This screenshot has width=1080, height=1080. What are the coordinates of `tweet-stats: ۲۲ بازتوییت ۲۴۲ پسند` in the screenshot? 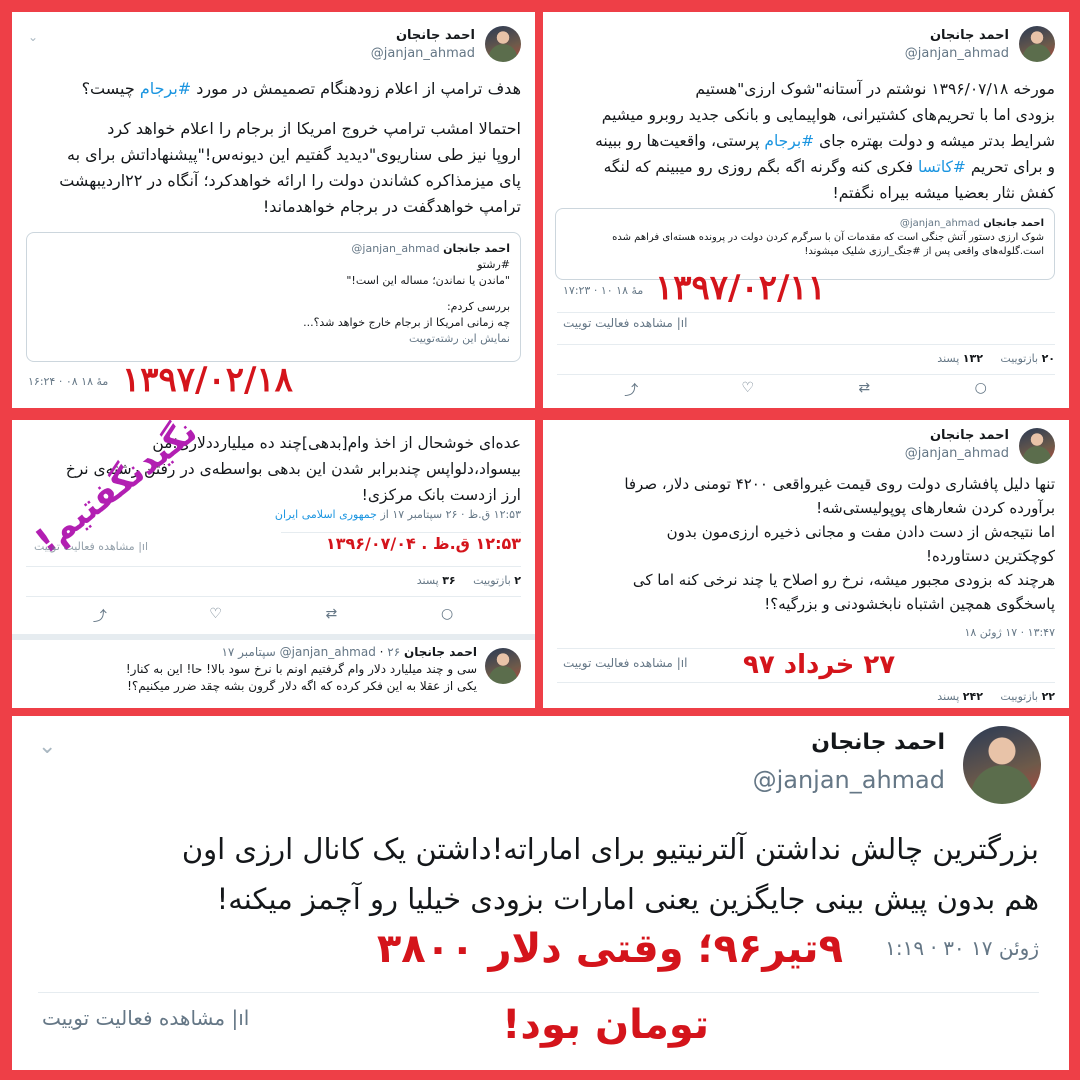 It's located at (996, 696).